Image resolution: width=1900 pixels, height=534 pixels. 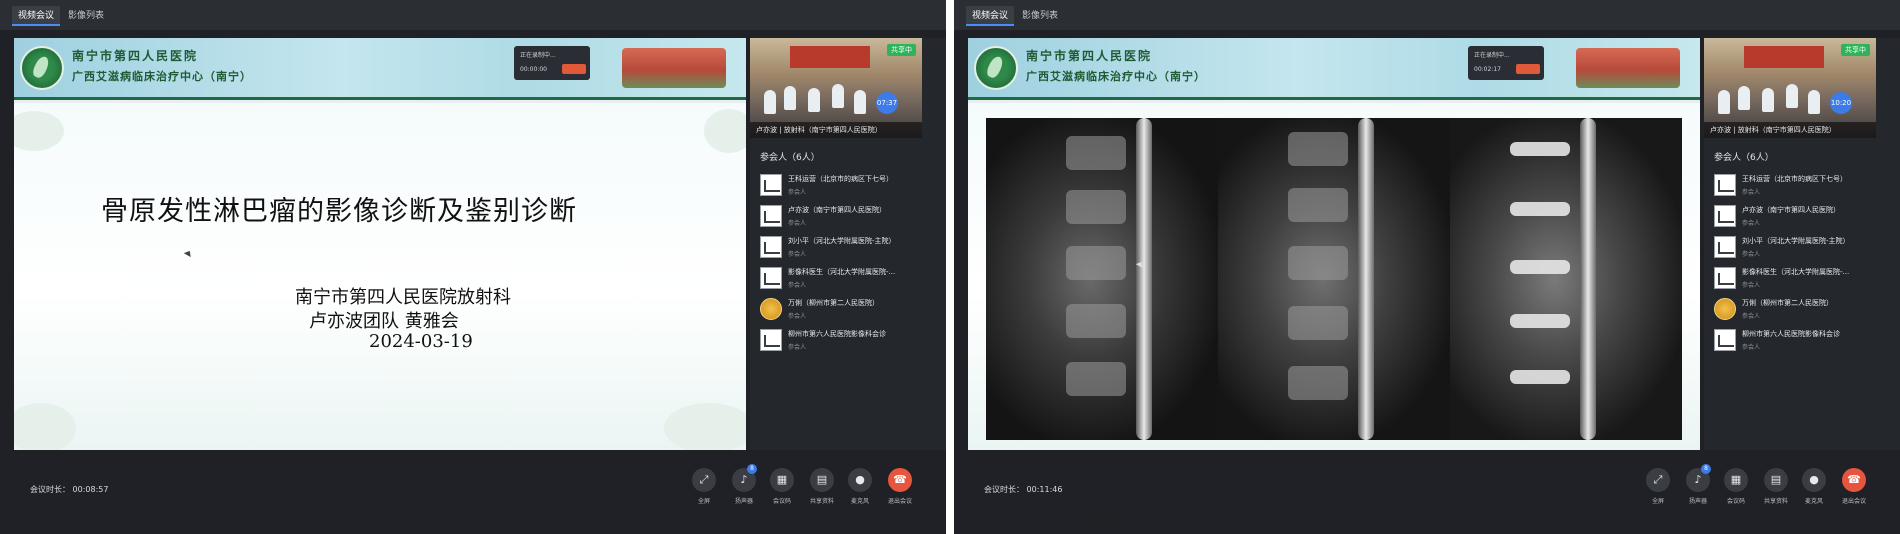 What do you see at coordinates (887, 103) in the screenshot?
I see `video-timer-badge: 07:37` at bounding box center [887, 103].